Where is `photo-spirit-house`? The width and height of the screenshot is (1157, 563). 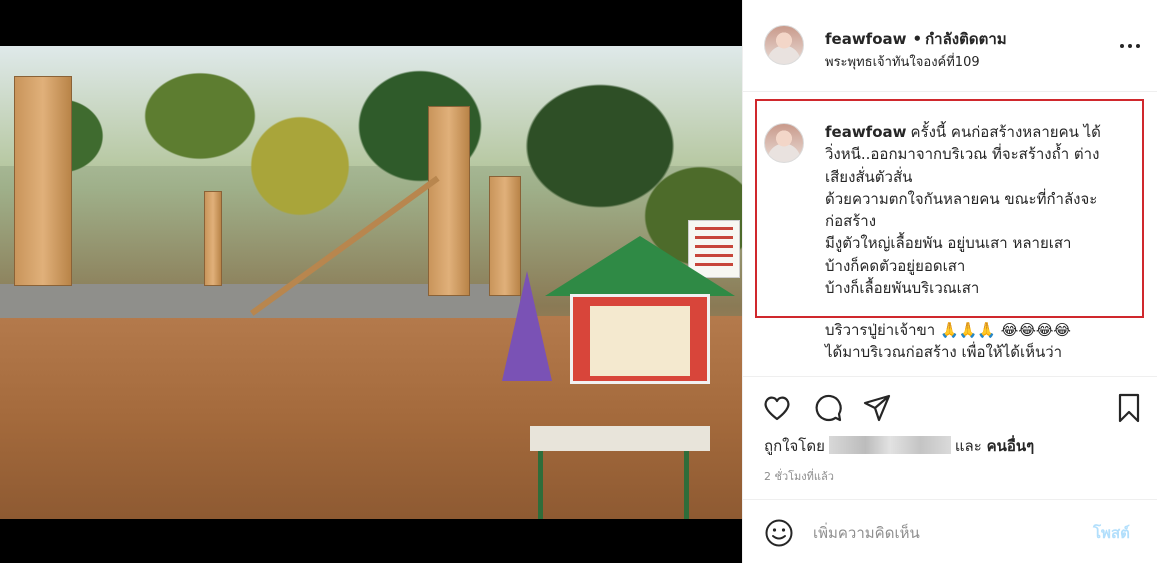
photo-spirit-house is located at coordinates (640, 311).